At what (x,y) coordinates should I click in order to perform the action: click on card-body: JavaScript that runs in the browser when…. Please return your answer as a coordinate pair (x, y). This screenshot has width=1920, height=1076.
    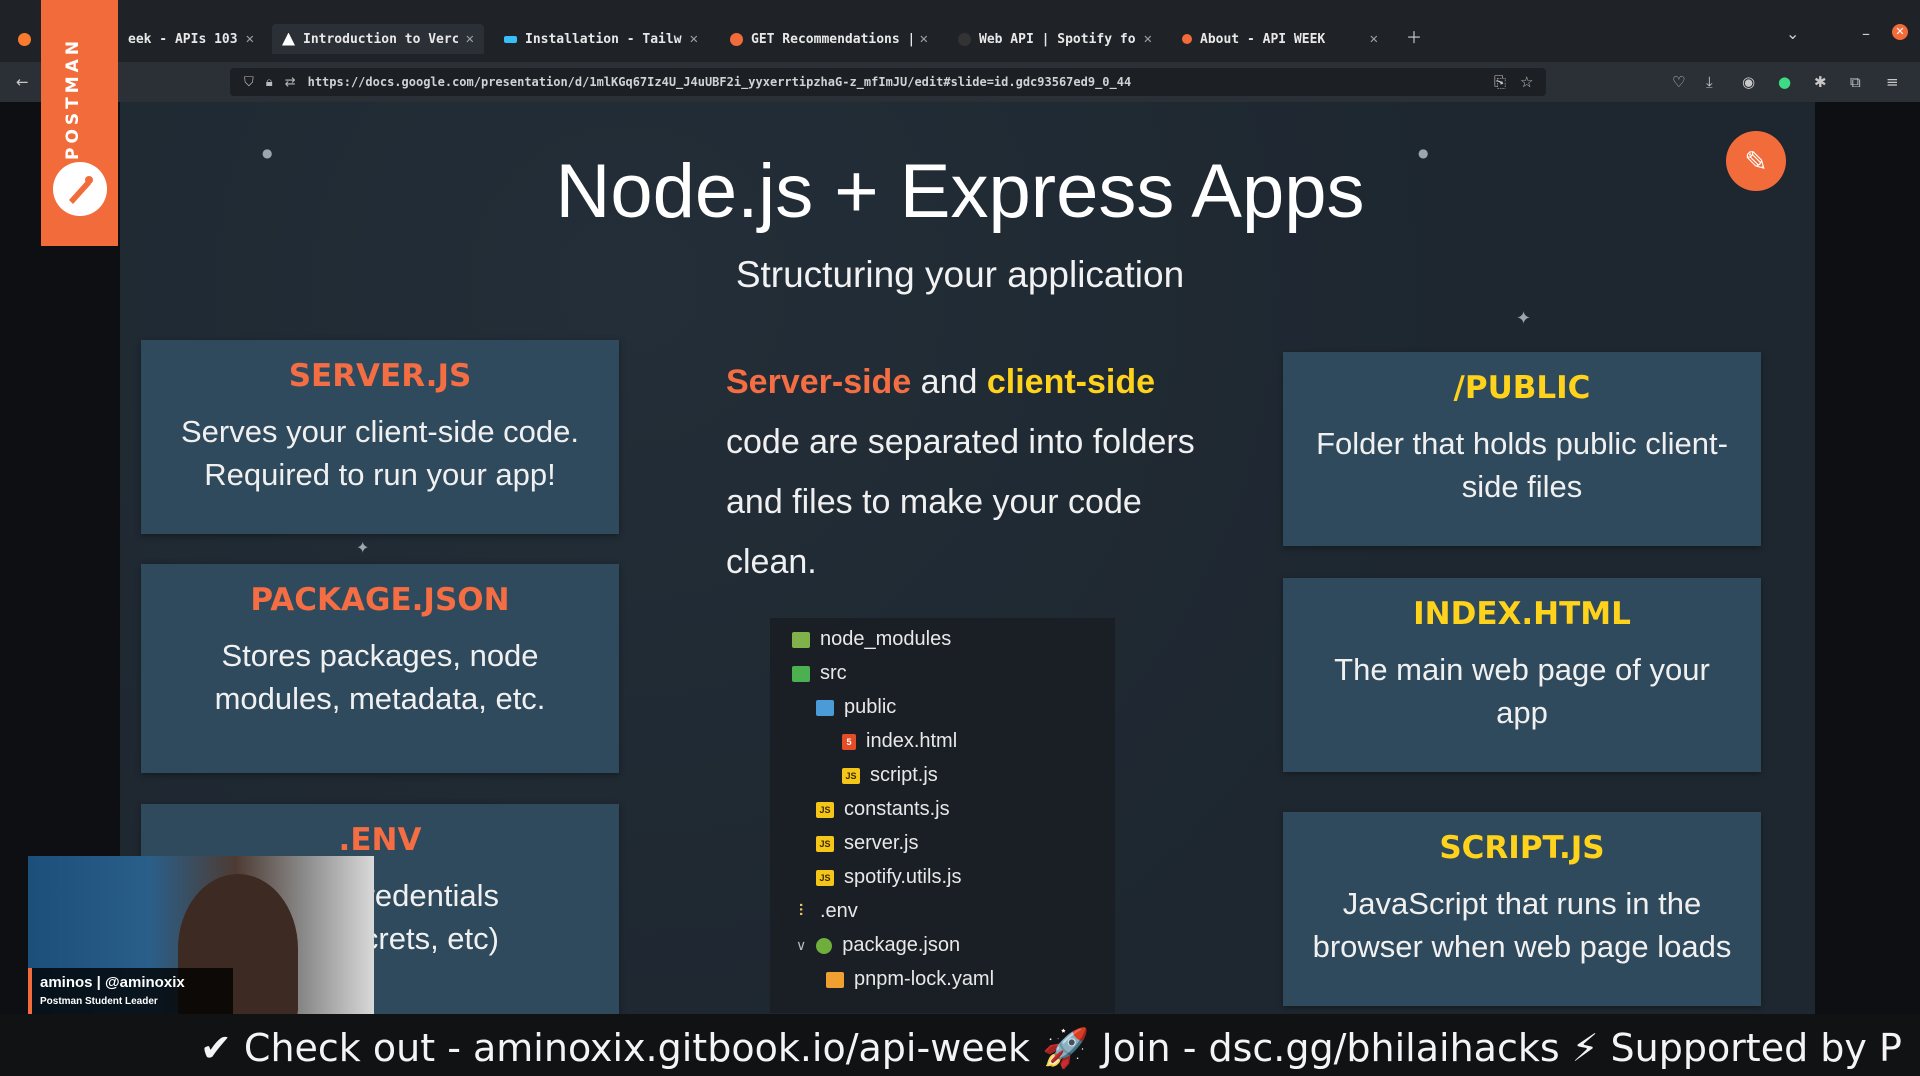
    Looking at the image, I should click on (1522, 925).